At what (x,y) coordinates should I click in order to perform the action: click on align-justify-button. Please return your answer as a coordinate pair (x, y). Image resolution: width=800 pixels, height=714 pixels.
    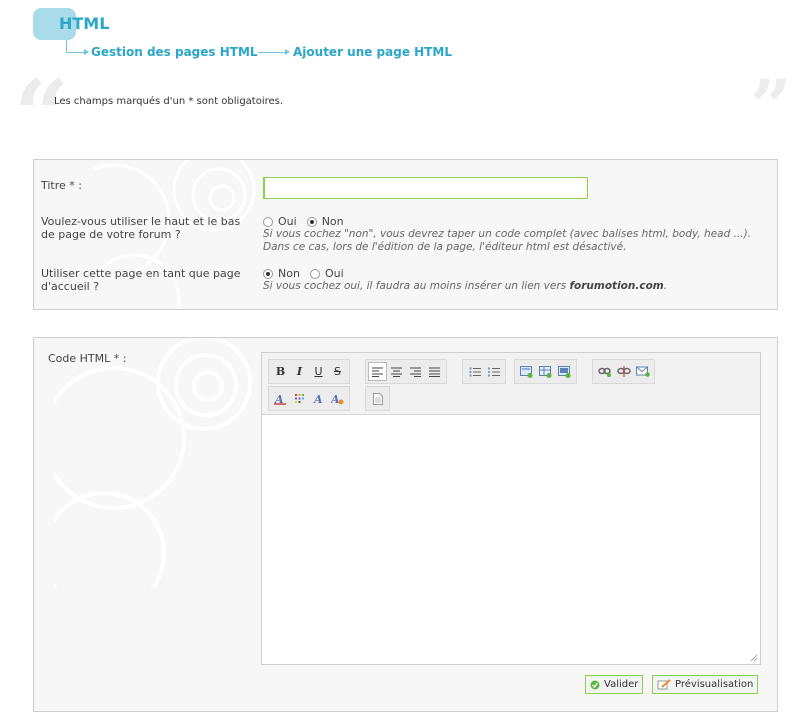
    Looking at the image, I should click on (434, 371).